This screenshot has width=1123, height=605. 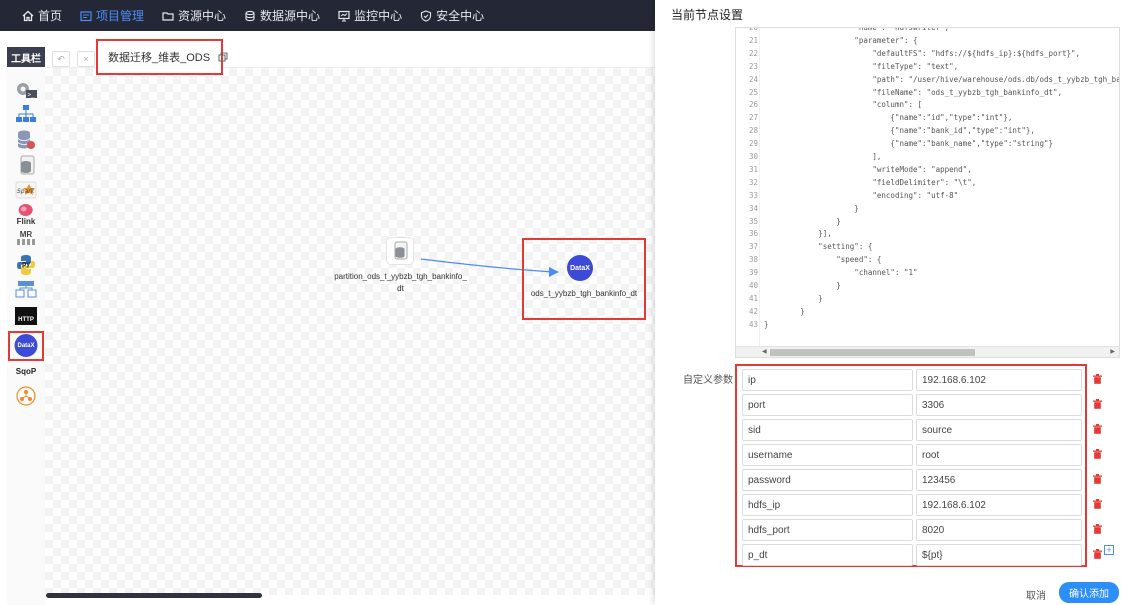 I want to click on line-number: 21, so click(x=753, y=40).